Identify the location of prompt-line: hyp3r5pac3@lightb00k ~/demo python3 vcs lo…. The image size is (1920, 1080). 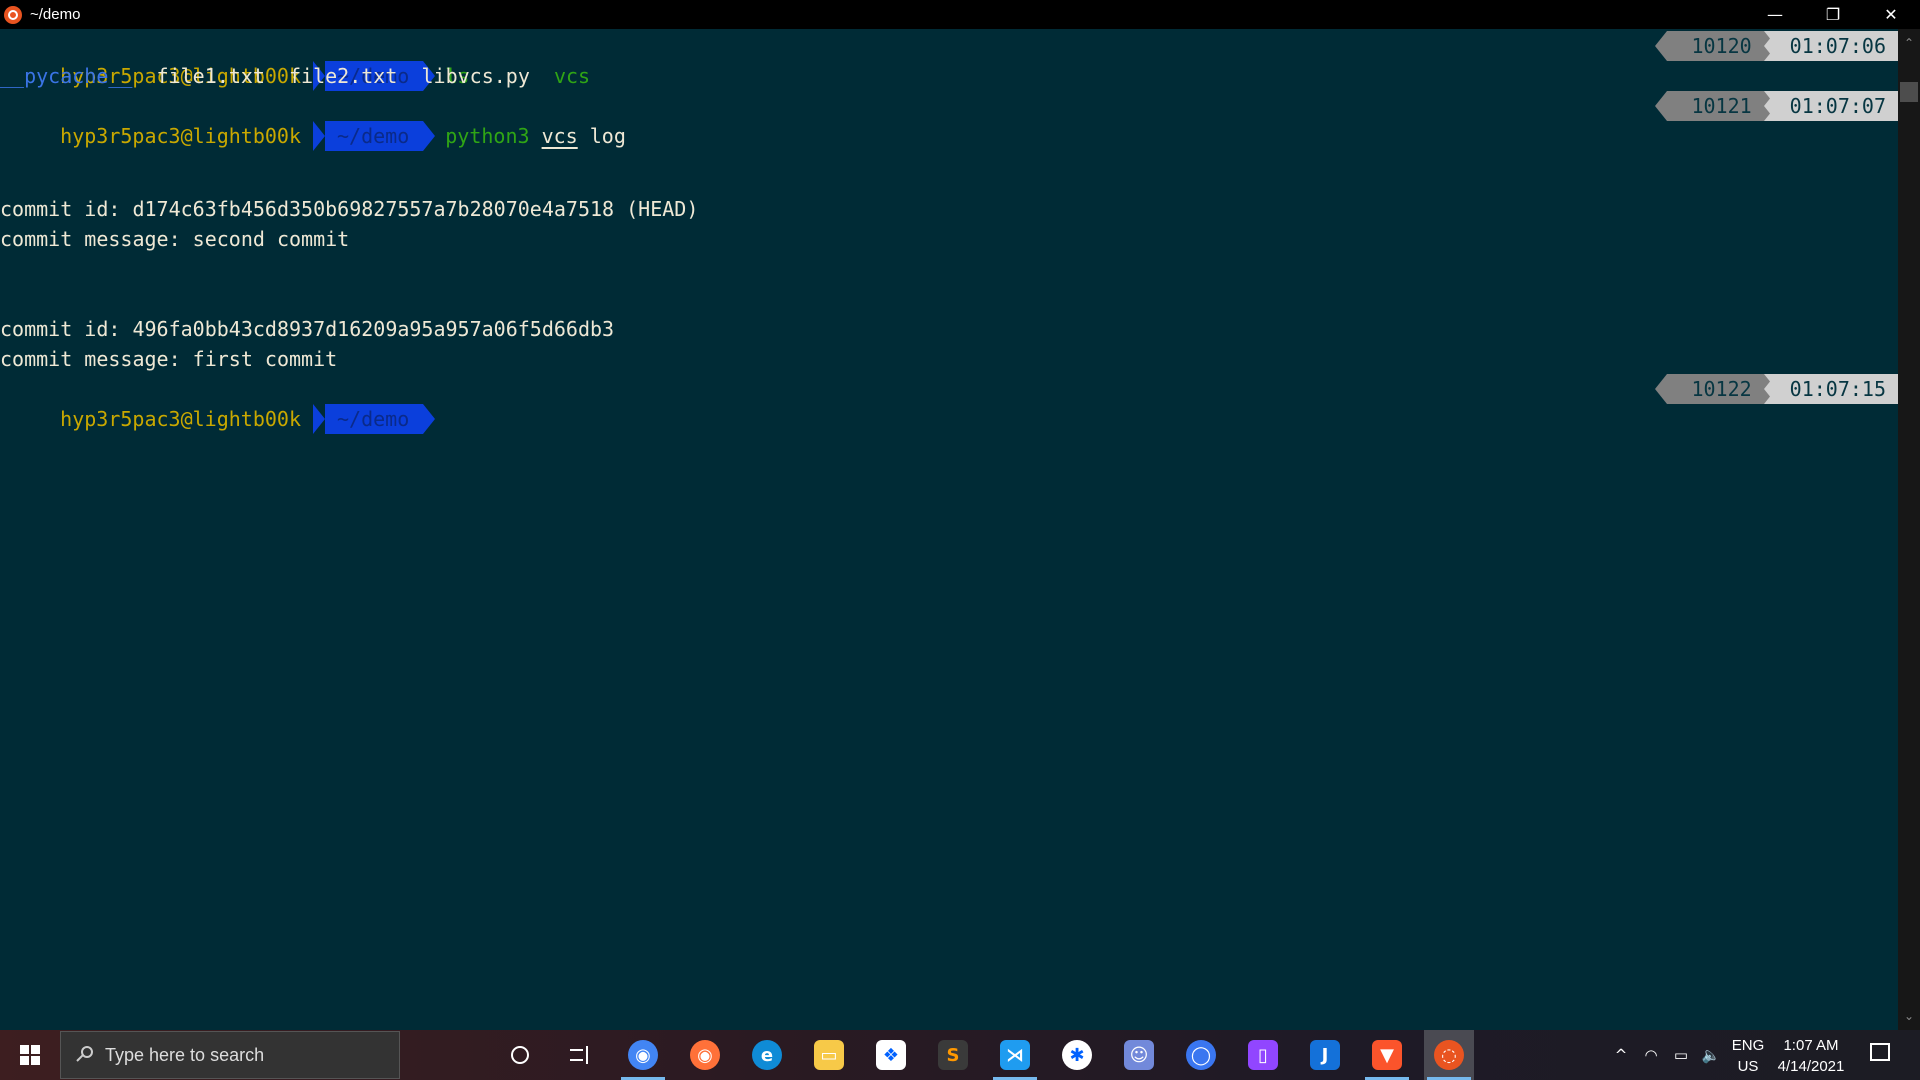
(949, 121).